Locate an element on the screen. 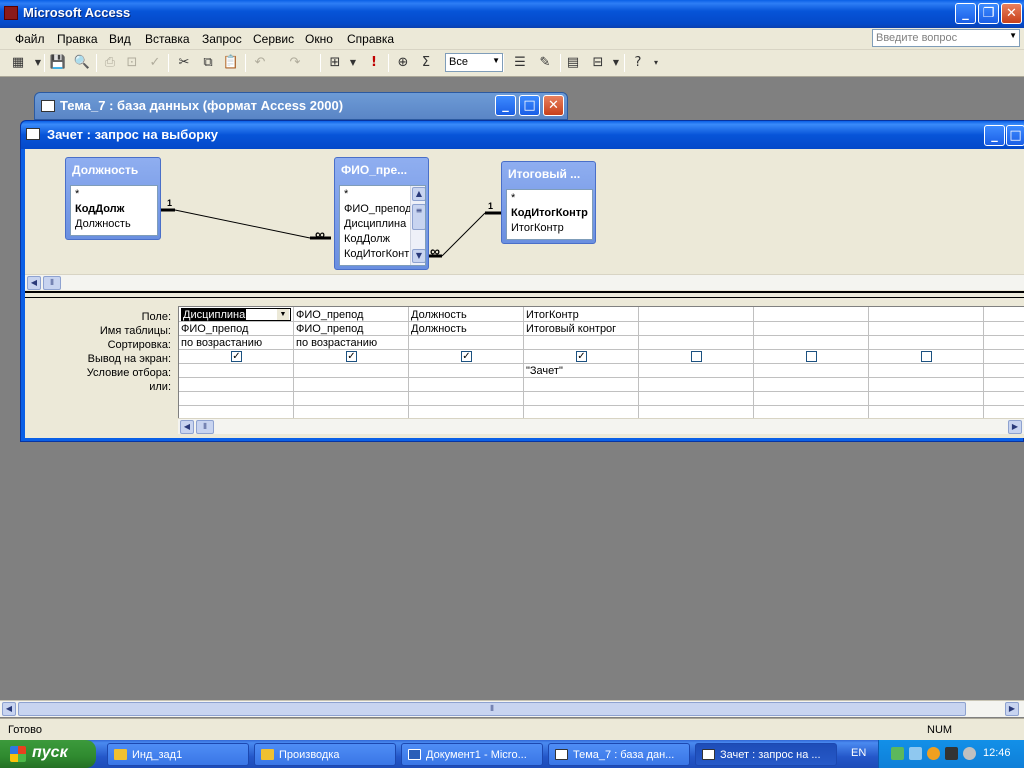 The height and width of the screenshot is (768, 1024). scroll-down-icon: ▼ is located at coordinates (418, 256).